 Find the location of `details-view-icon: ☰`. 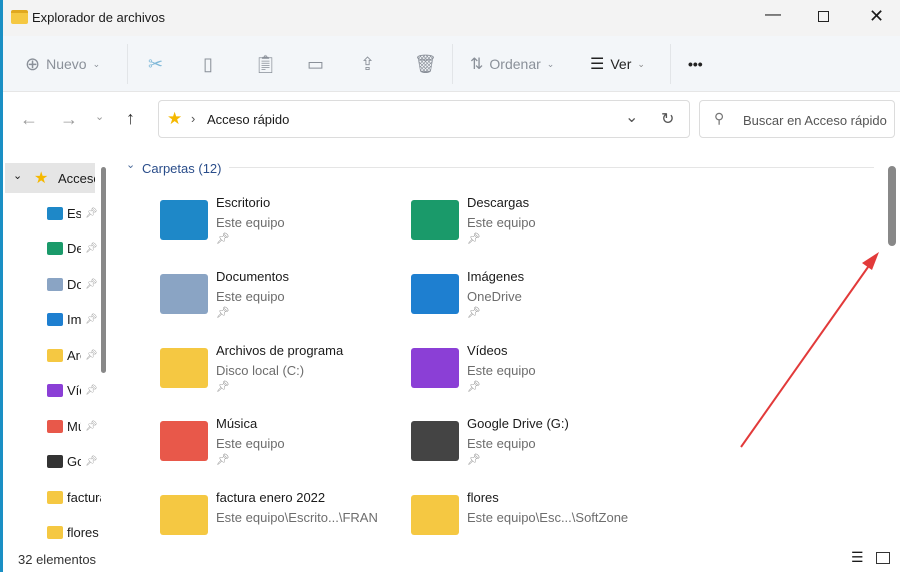

details-view-icon: ☰ is located at coordinates (857, 557).